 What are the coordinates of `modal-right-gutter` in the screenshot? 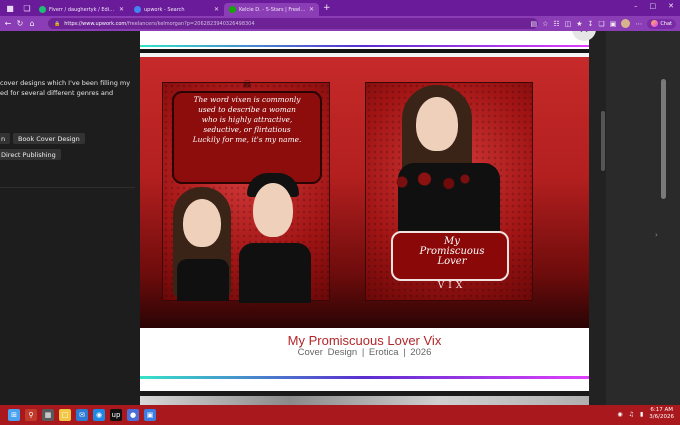 It's located at (597, 218).